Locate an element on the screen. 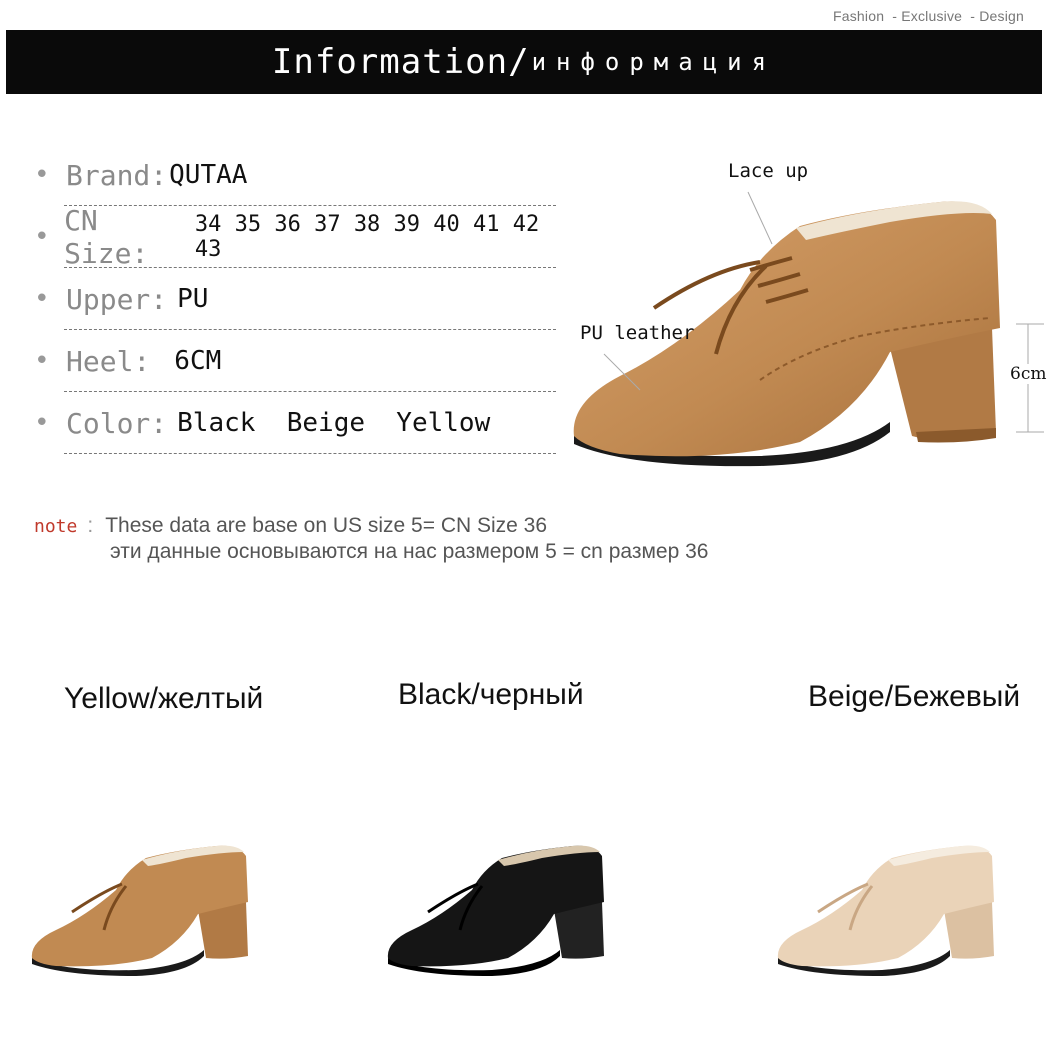 This screenshot has height=1048, width=1048. spec-value: 6CM is located at coordinates (198, 361).